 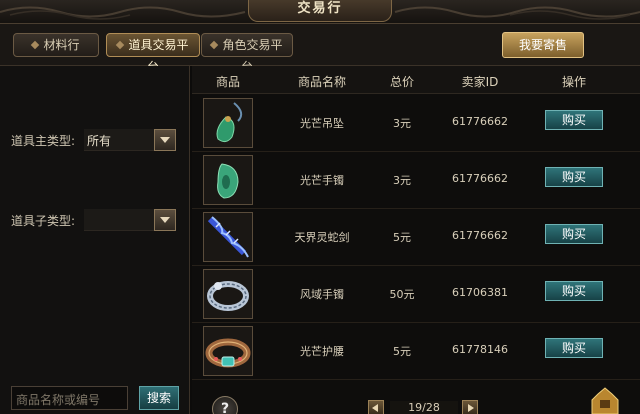 What do you see at coordinates (424, 407) in the screenshot?
I see `page-indicator: 19/28` at bounding box center [424, 407].